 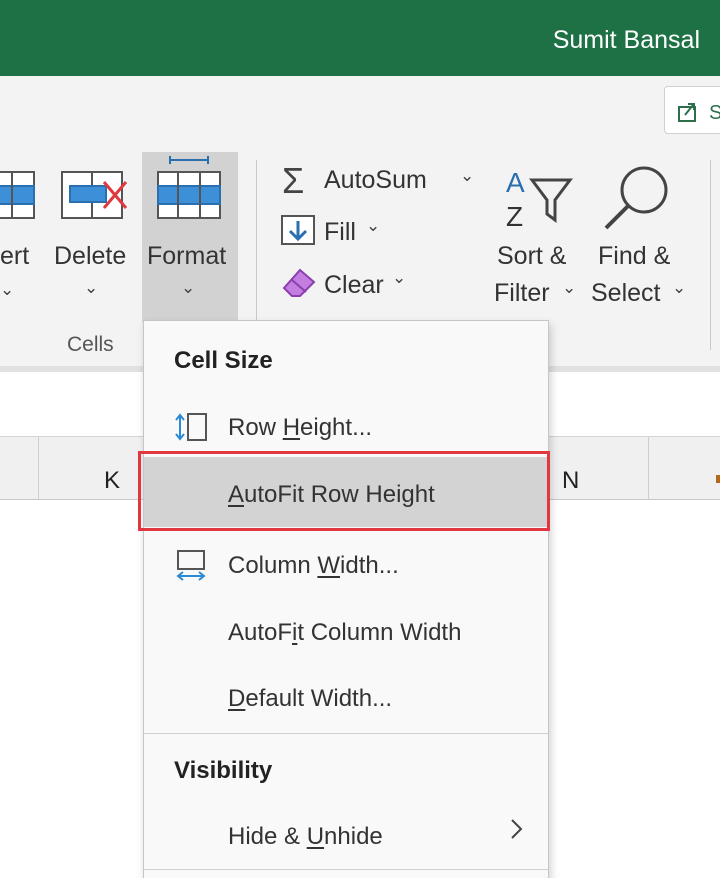 What do you see at coordinates (718, 479) in the screenshot?
I see `column-resize-marker` at bounding box center [718, 479].